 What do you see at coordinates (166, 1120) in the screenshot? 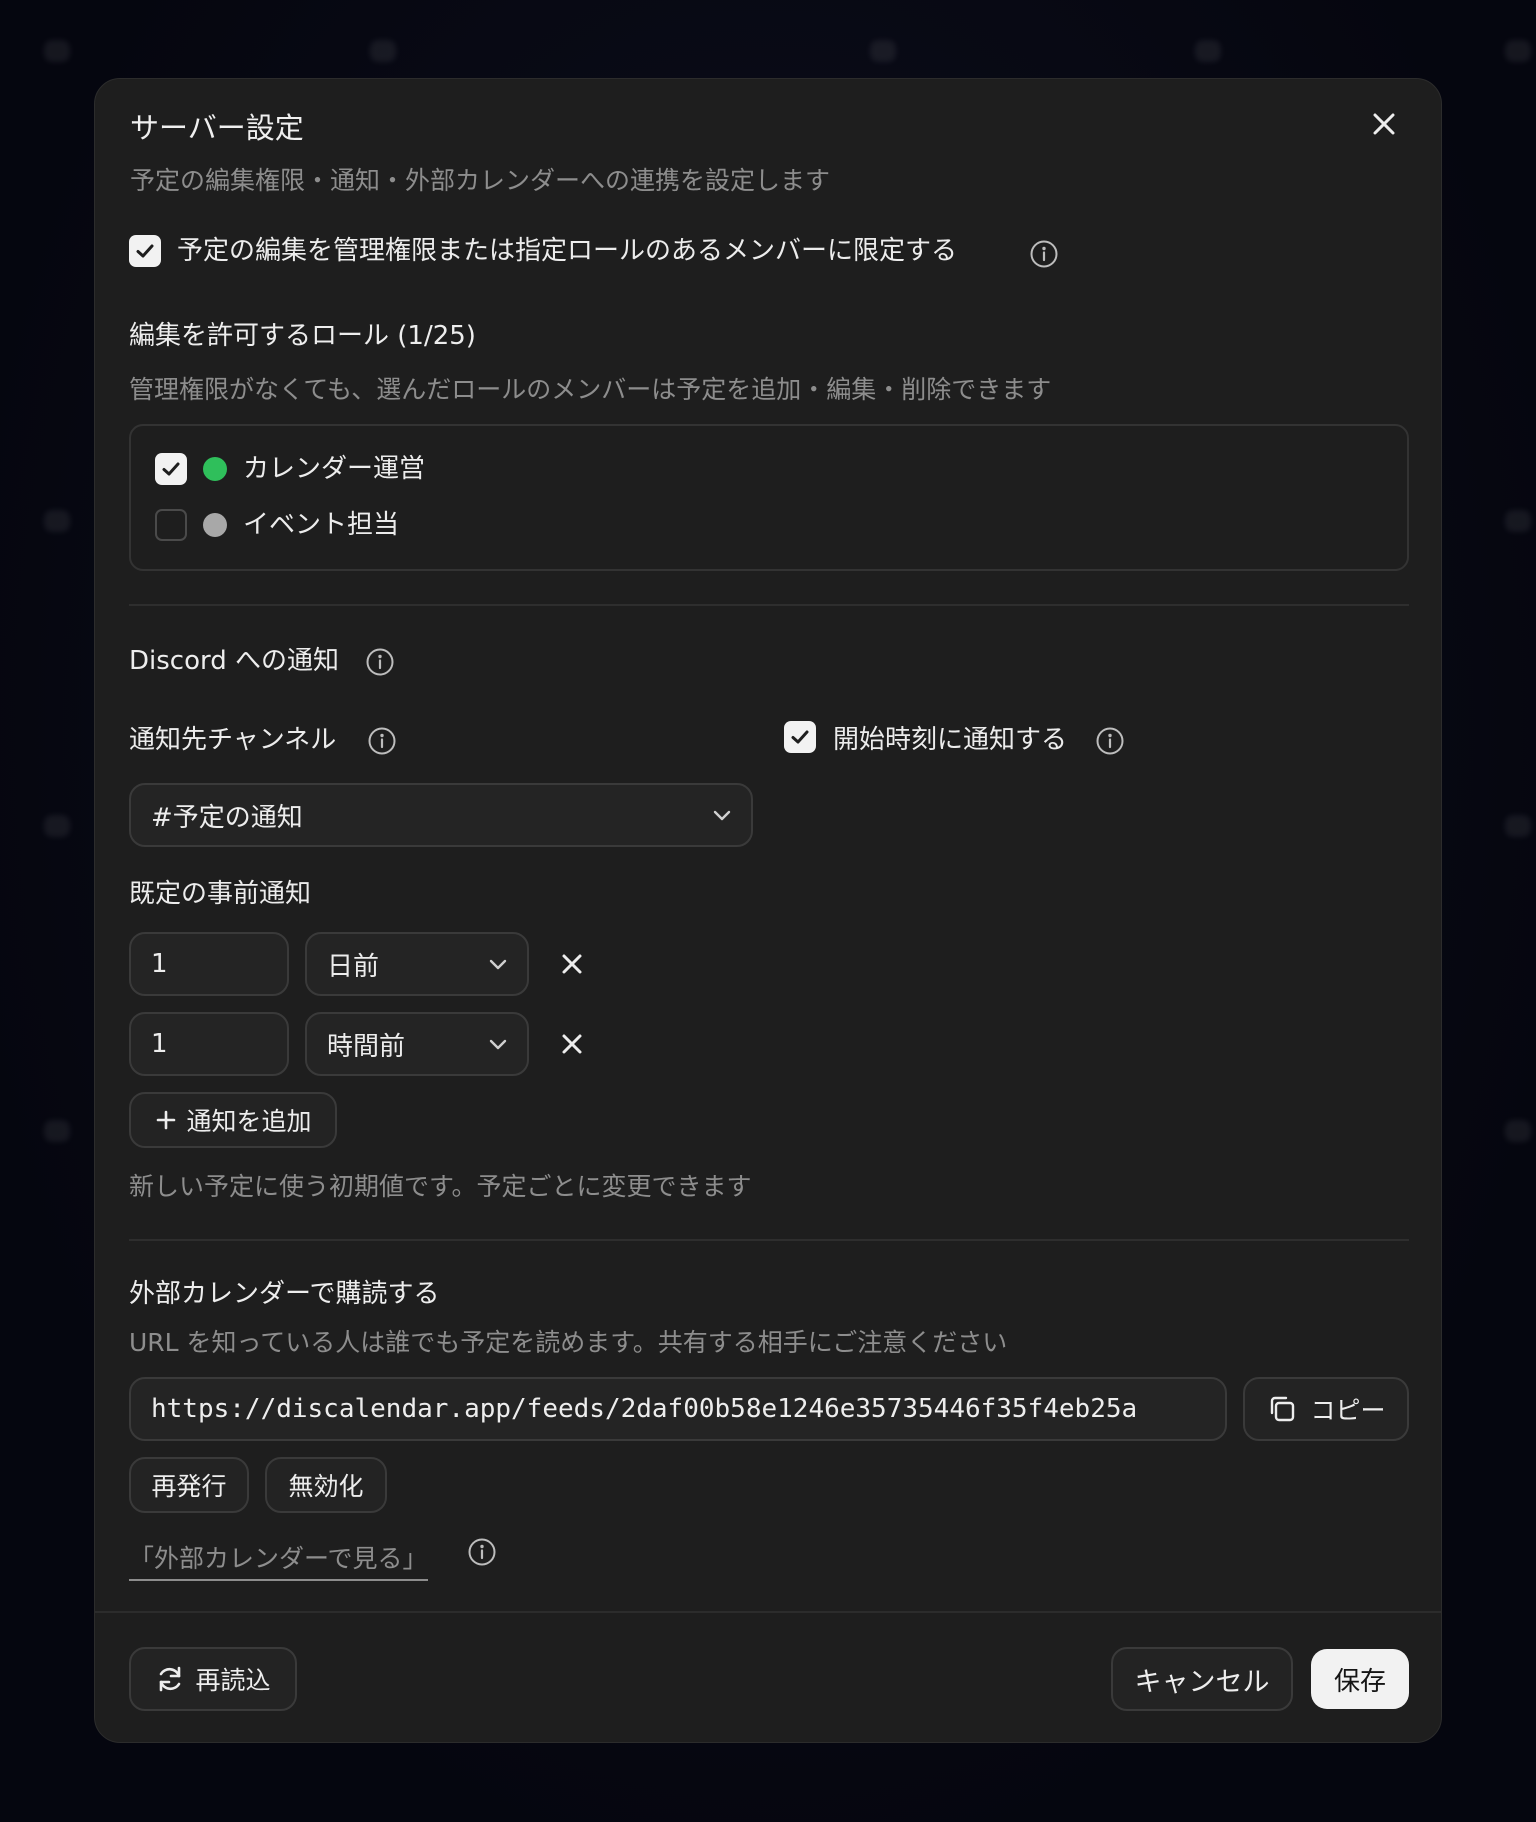
I see `plus-icon` at bounding box center [166, 1120].